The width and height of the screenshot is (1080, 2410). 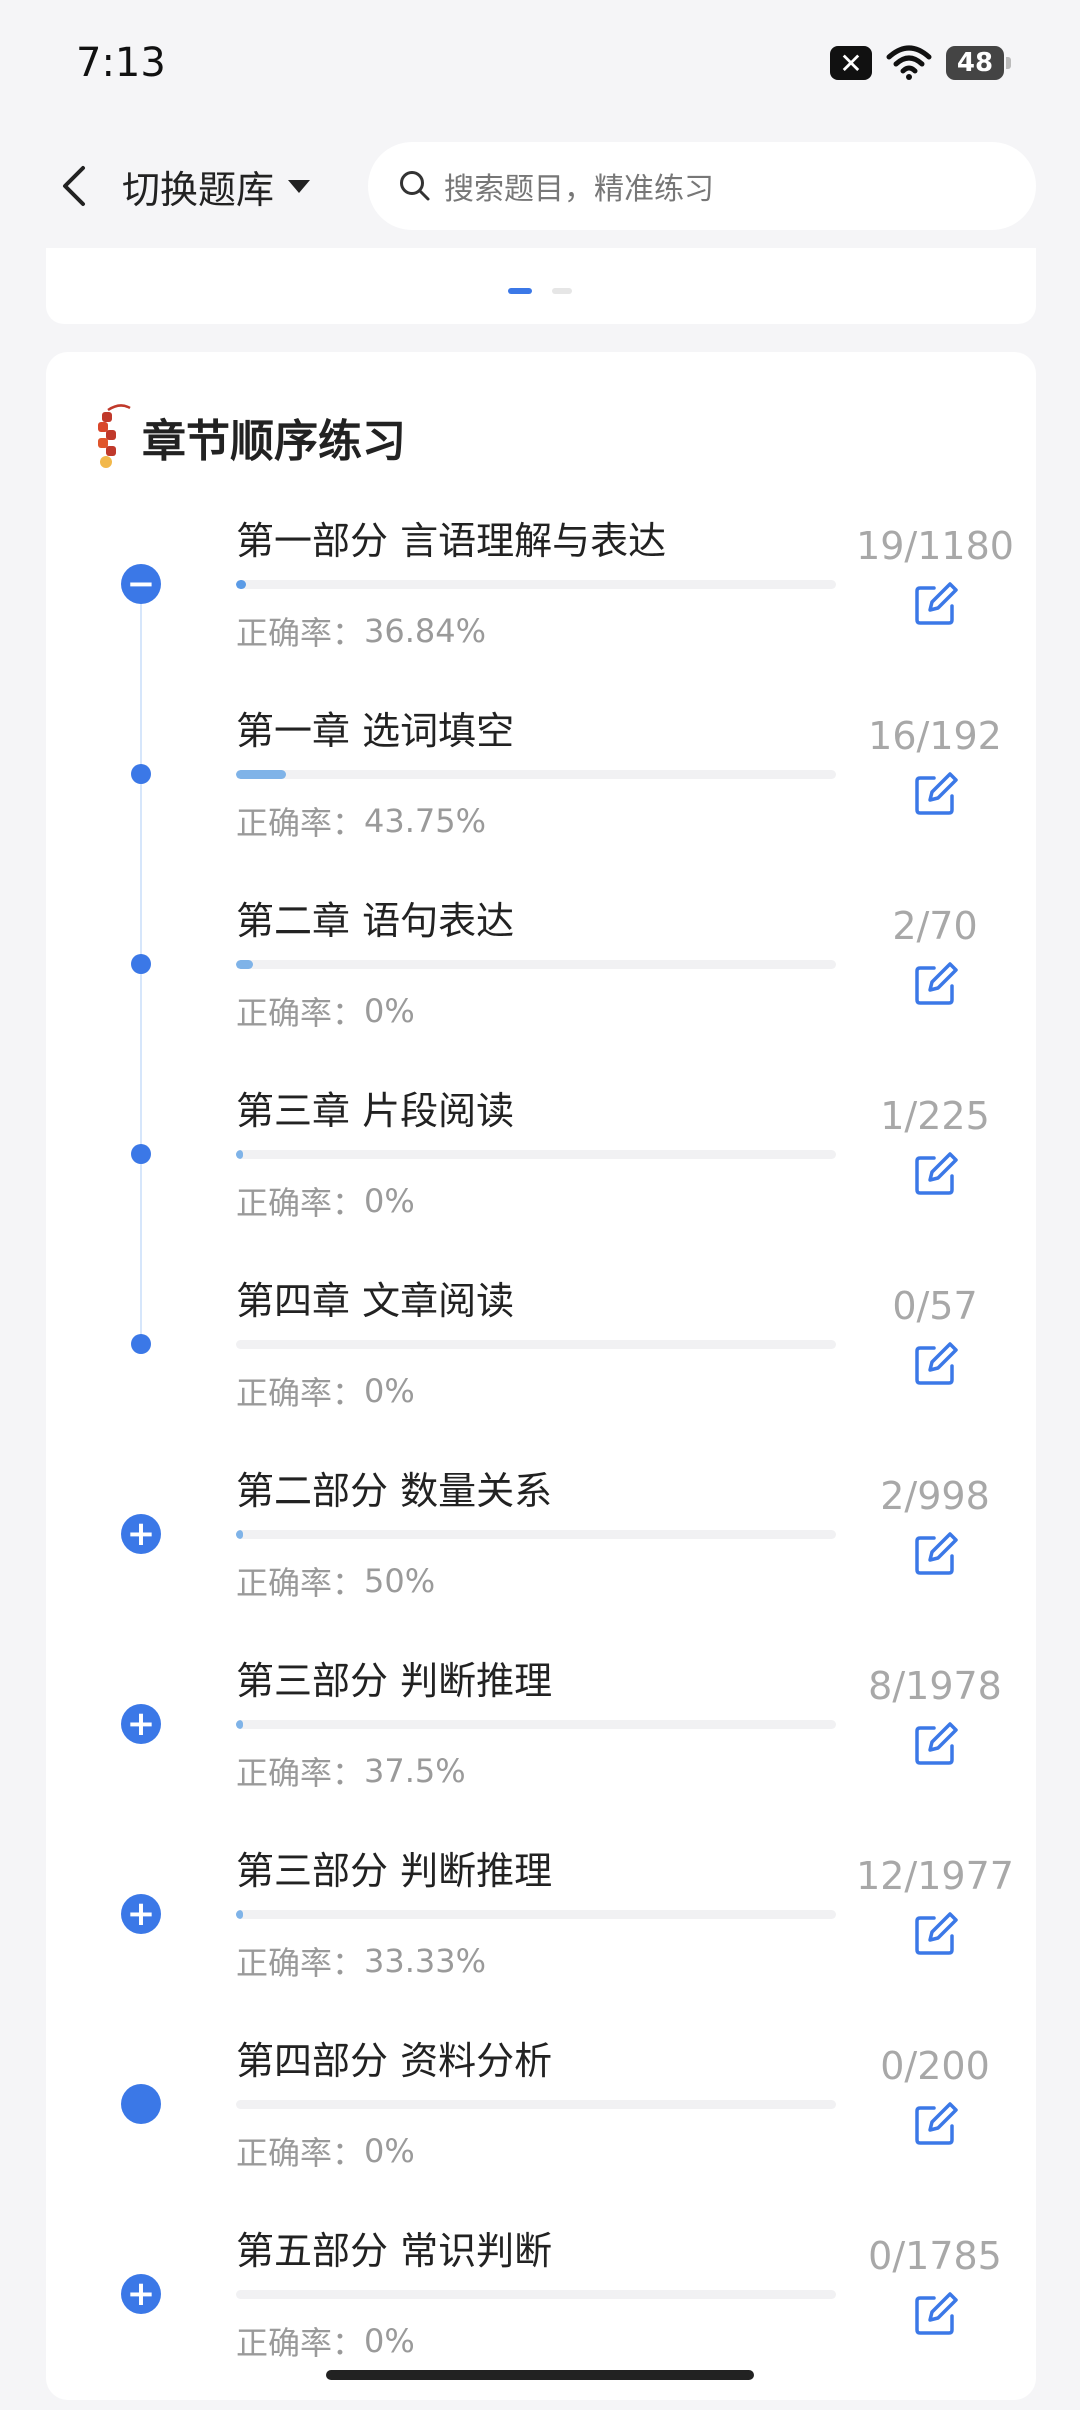 I want to click on accuracy-text: 正确率： 37.5%, so click(x=351, y=1771).